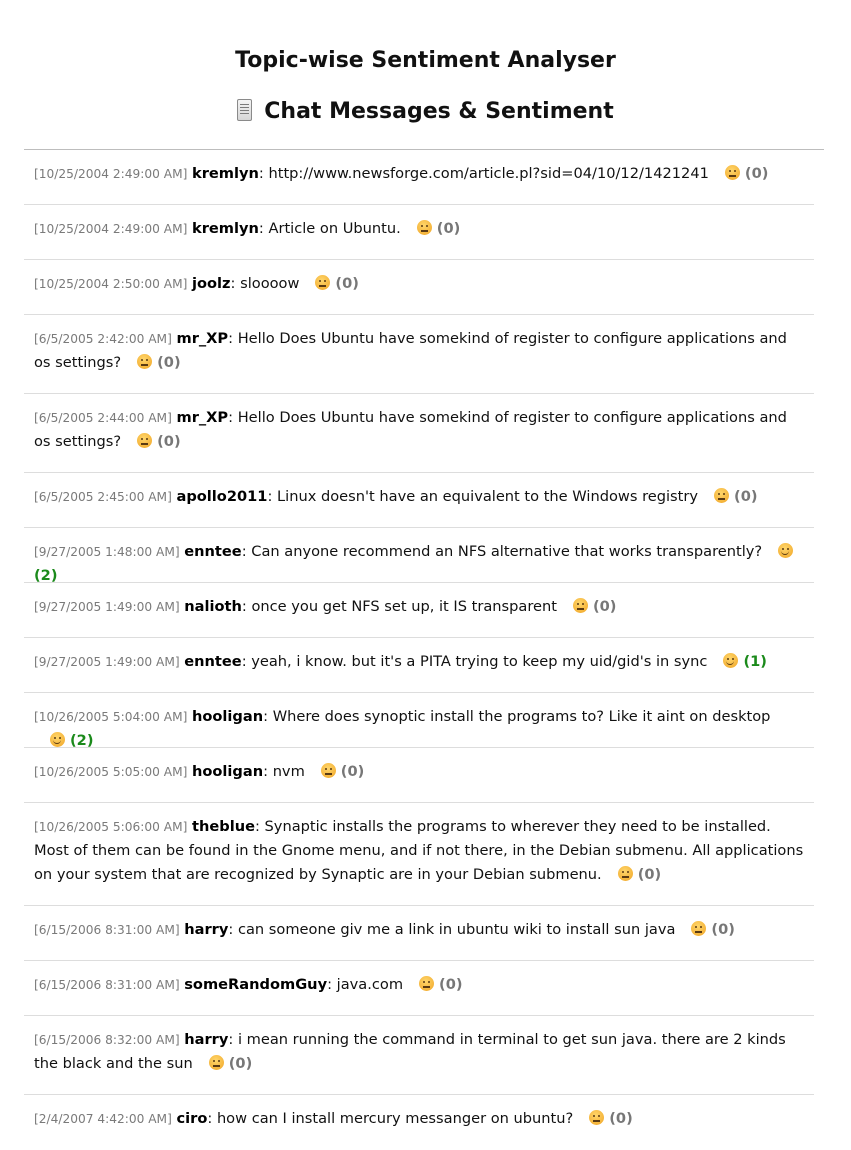 Image resolution: width=851 pixels, height=1150 pixels. Describe the element at coordinates (270, 283) in the screenshot. I see `message-text: sloooow` at that location.